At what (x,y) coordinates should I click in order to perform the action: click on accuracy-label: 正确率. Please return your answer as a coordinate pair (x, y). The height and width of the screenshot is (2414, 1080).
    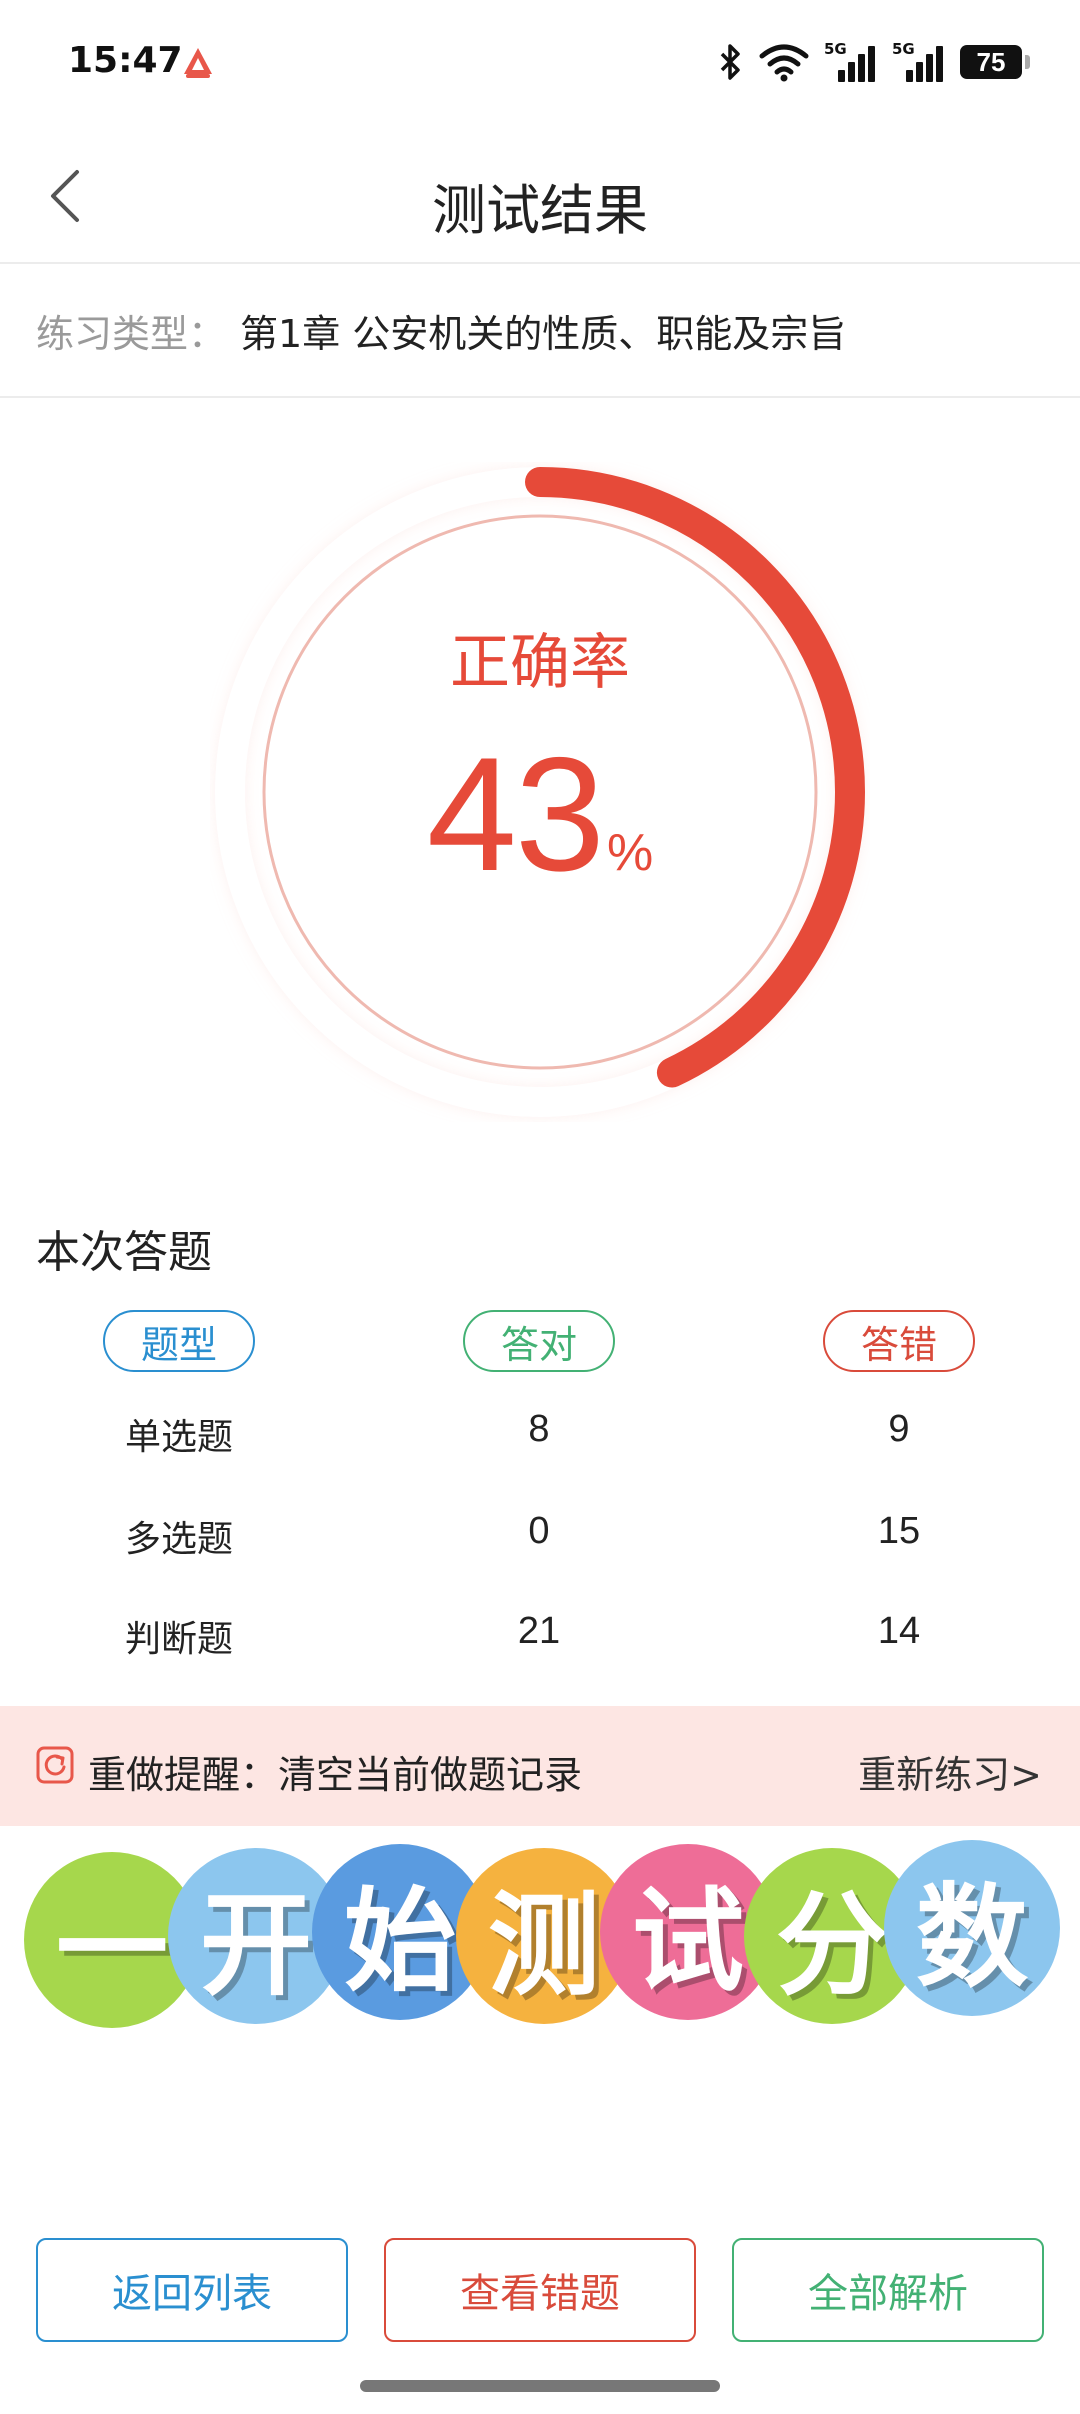
    Looking at the image, I should click on (540, 663).